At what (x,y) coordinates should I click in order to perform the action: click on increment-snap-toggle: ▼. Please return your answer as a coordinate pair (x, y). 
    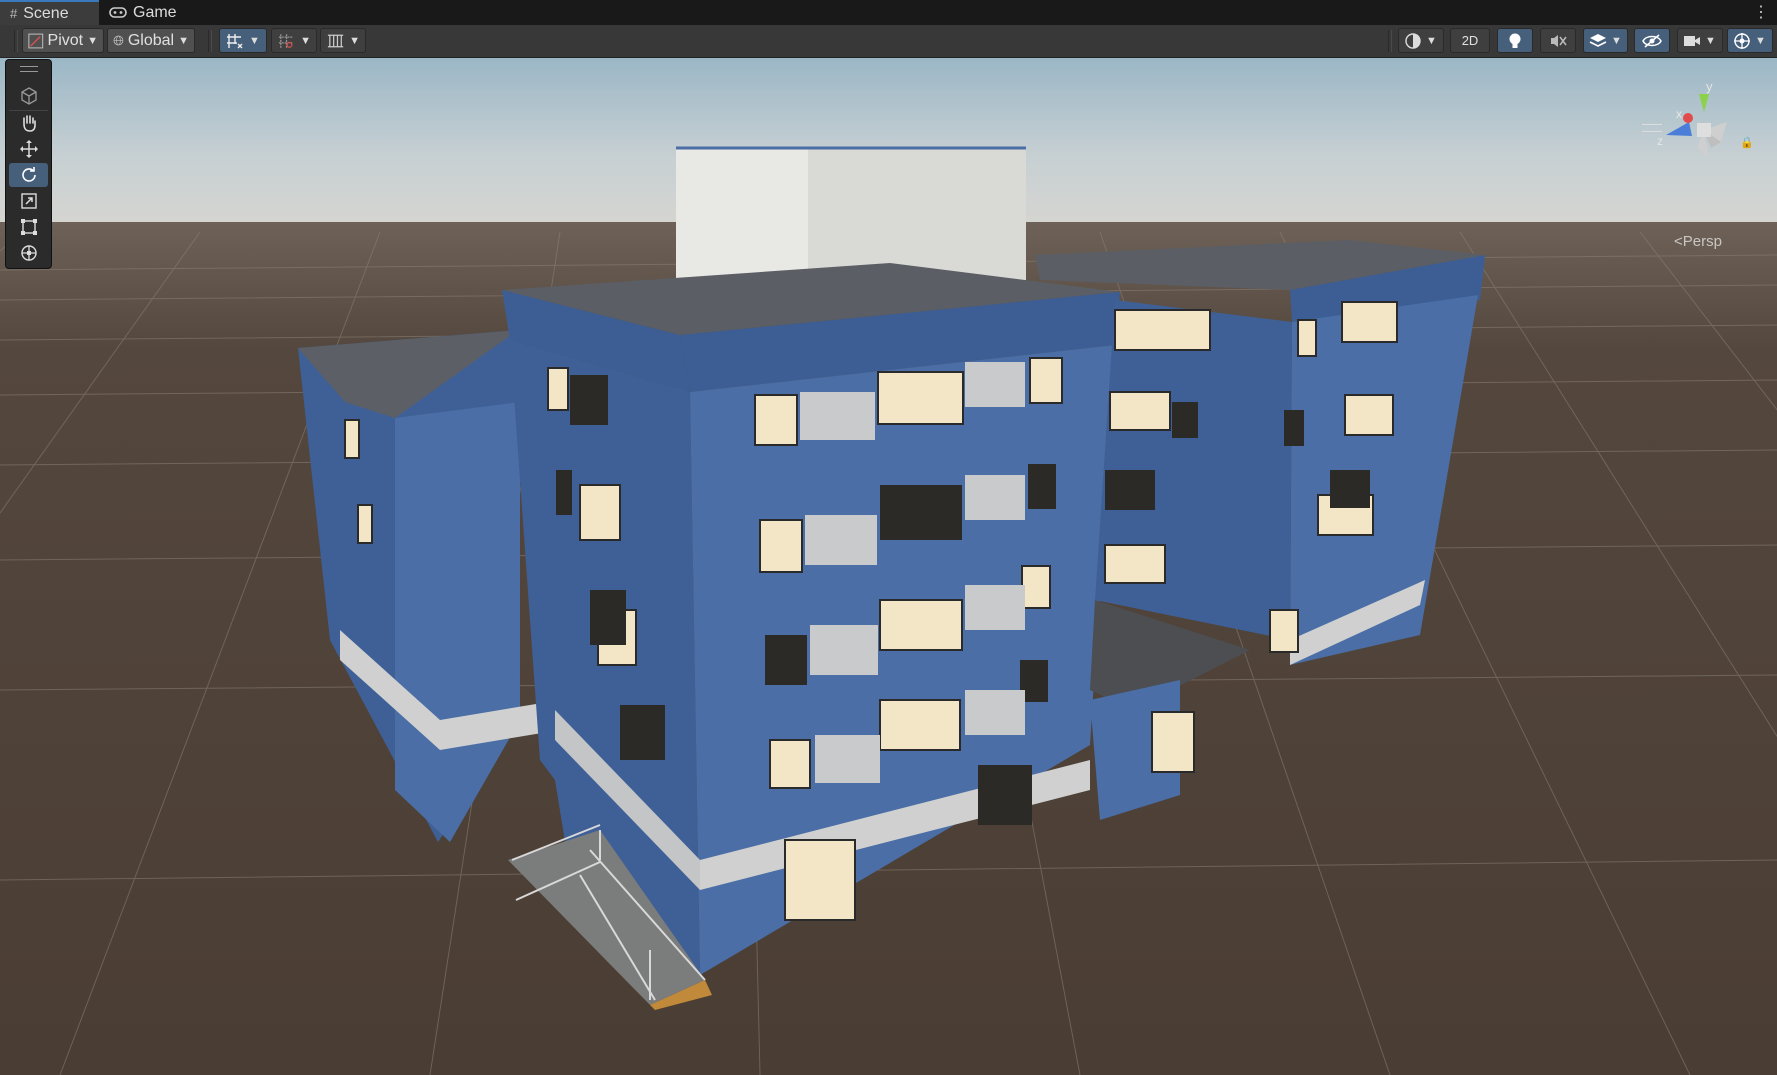
    Looking at the image, I should click on (294, 40).